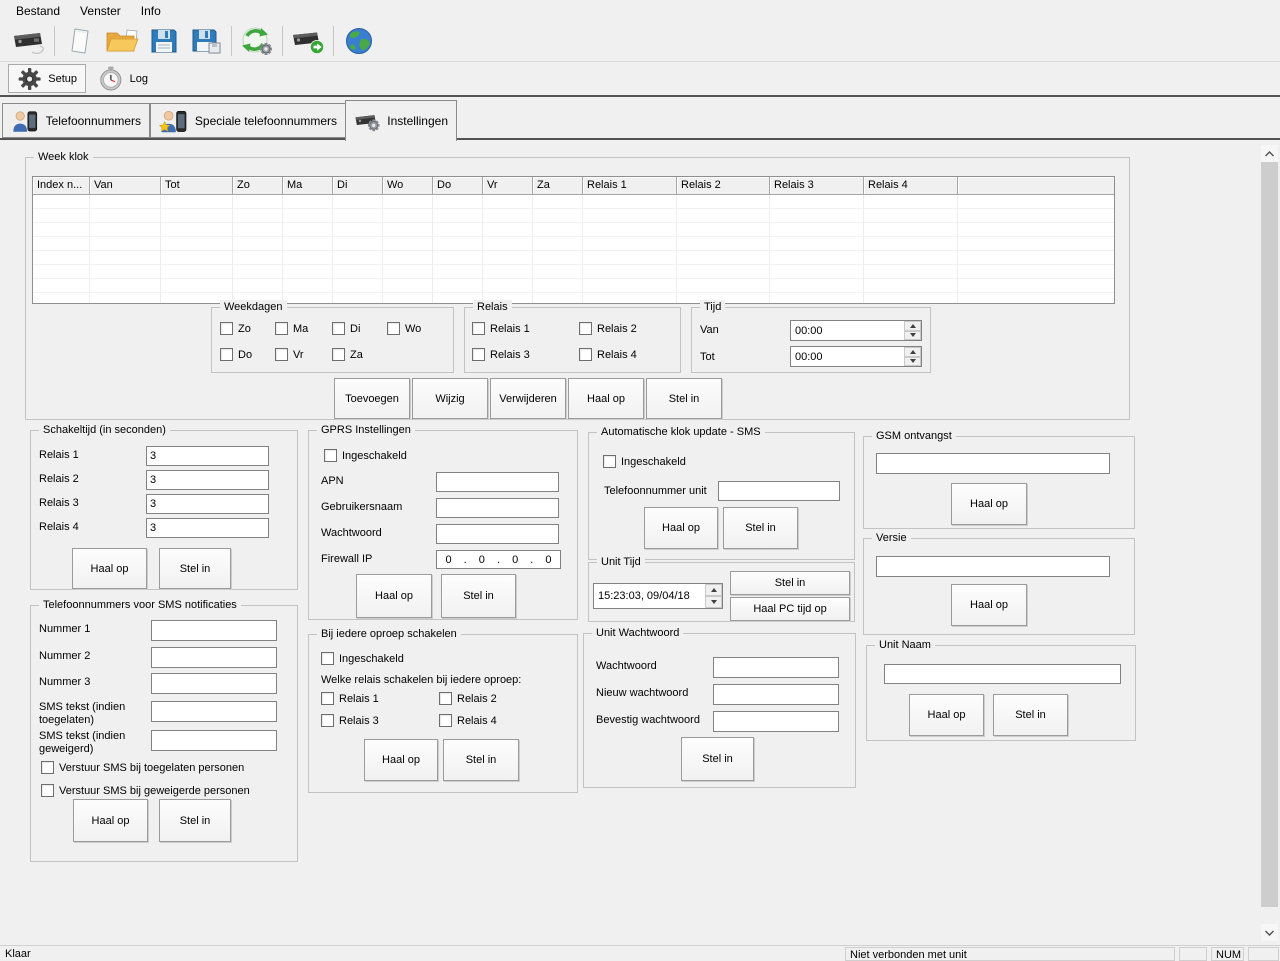 The height and width of the screenshot is (961, 1280). Describe the element at coordinates (776, 721) in the screenshot. I see `bevestig-wachtwoord-input` at that location.